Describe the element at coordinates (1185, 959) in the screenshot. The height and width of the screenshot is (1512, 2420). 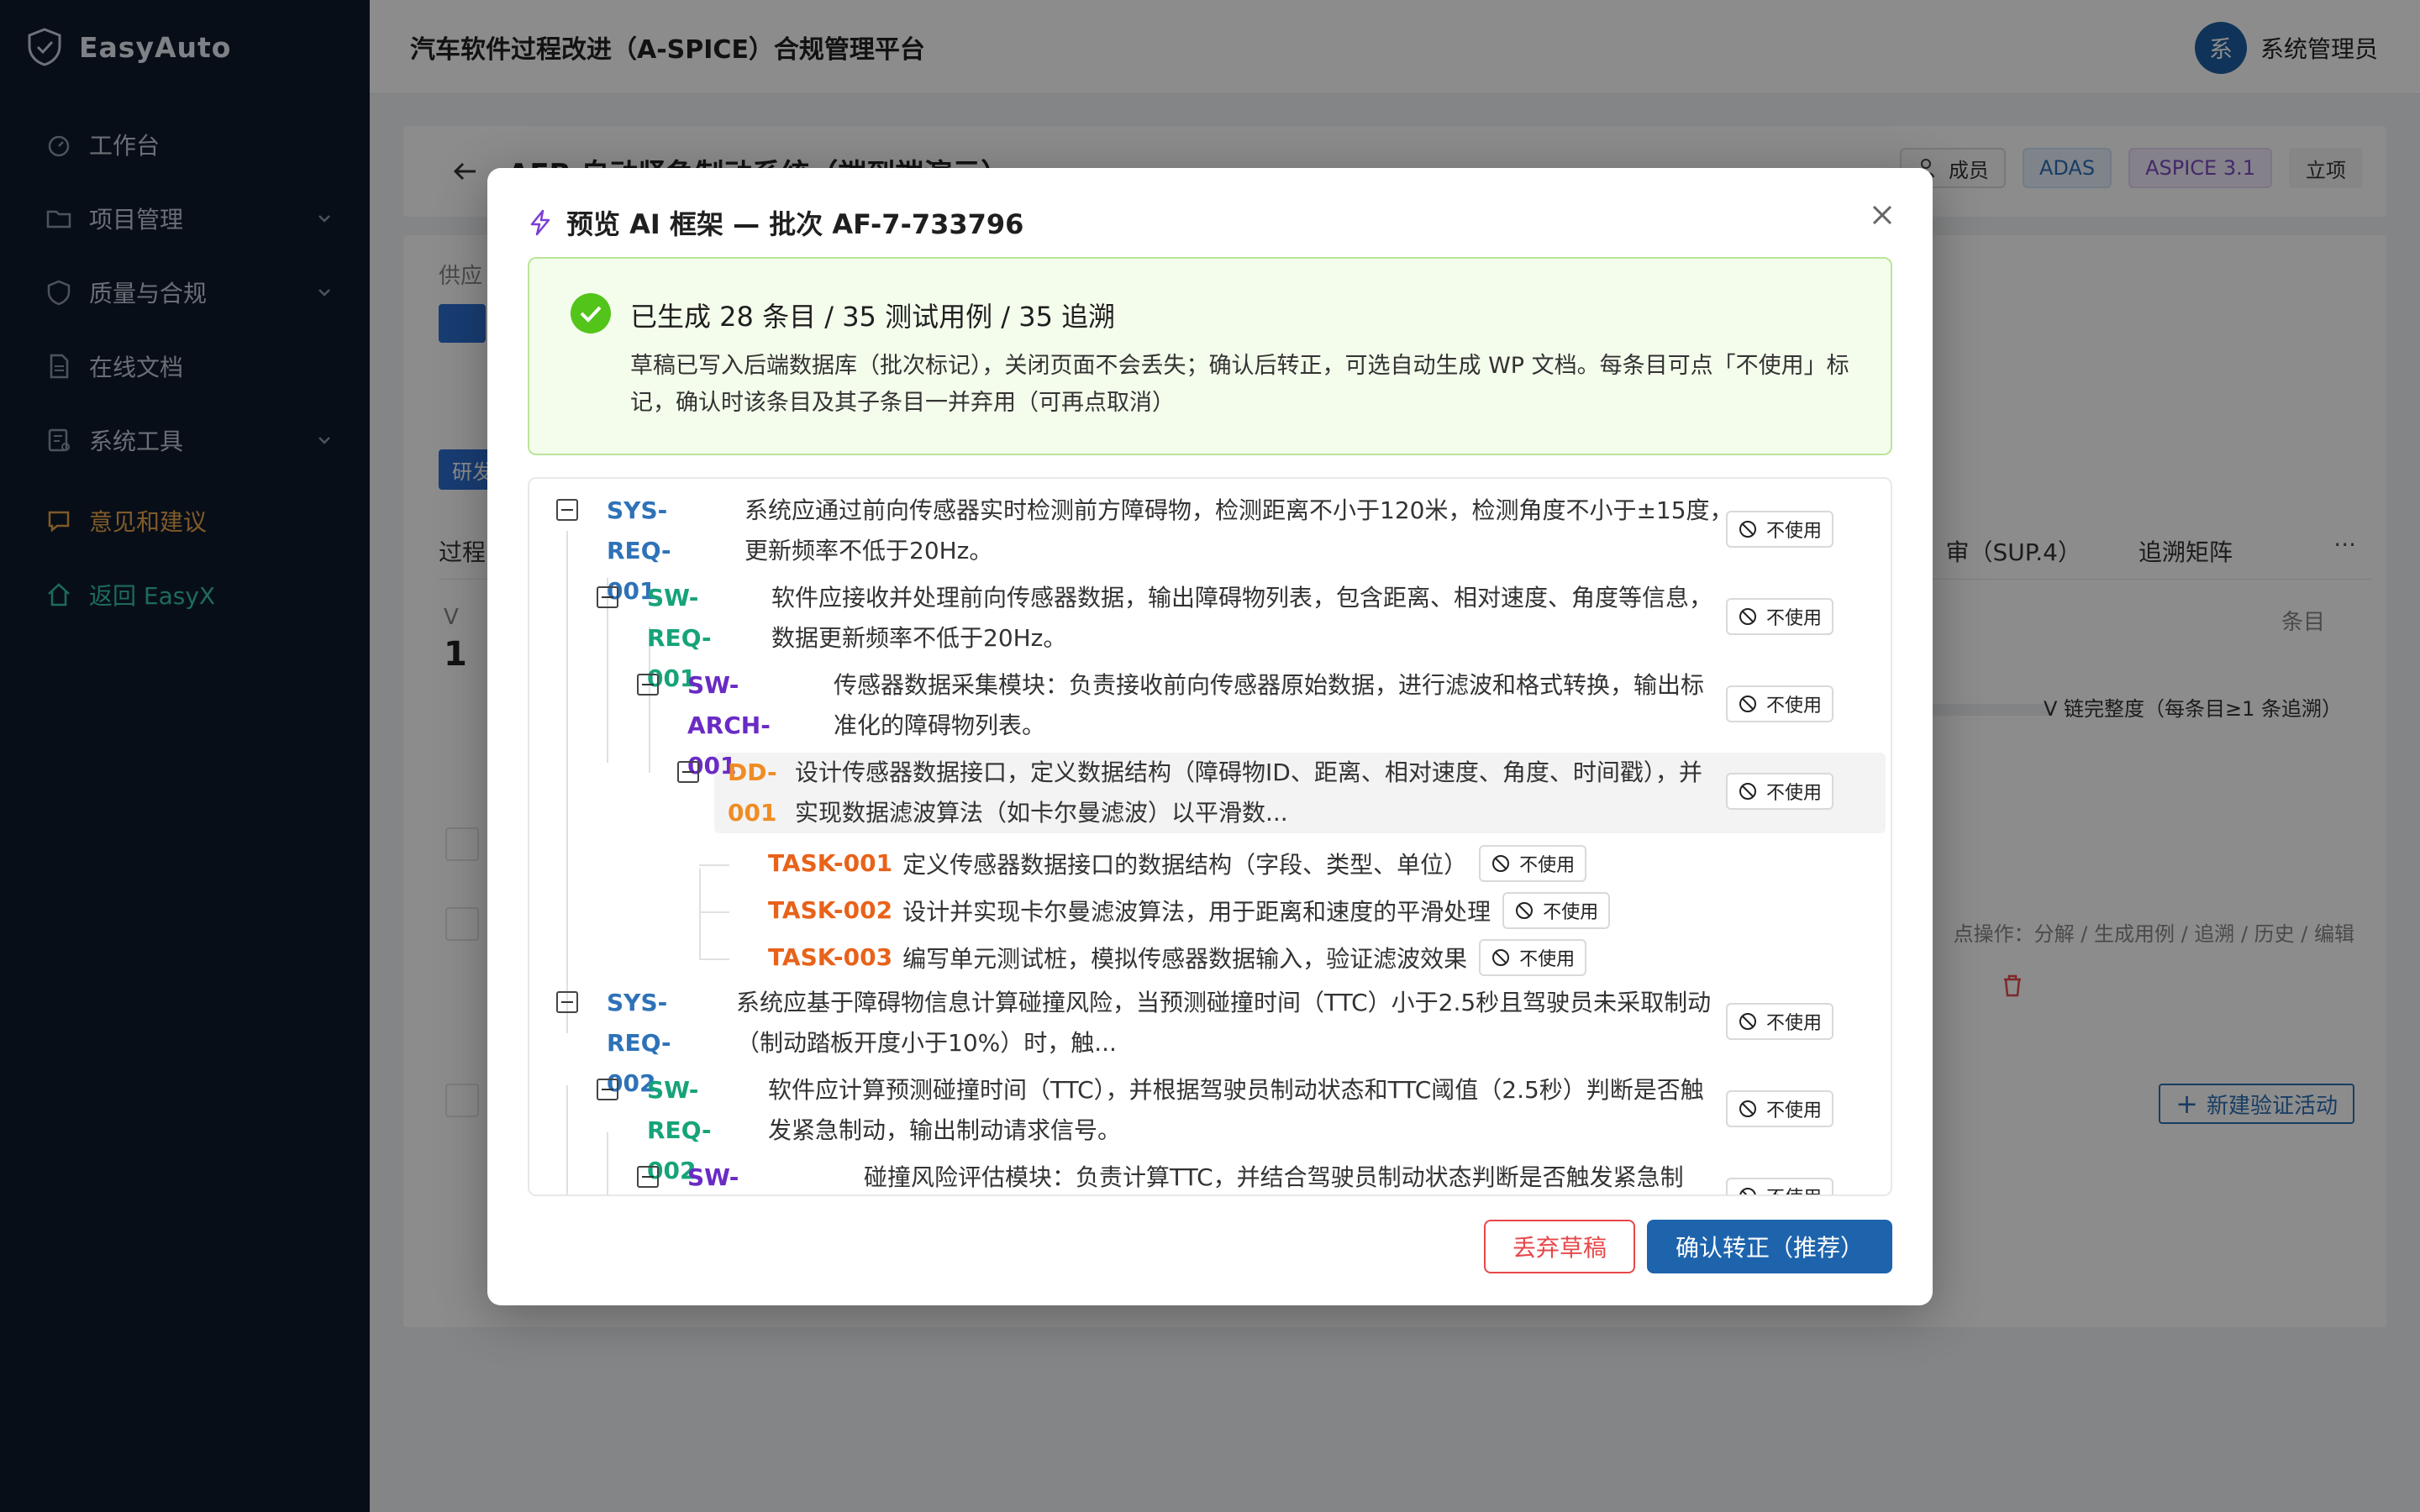
I see `node-text: 编写单元测试桩，模拟传感器数据输入，验证滤波效果` at that location.